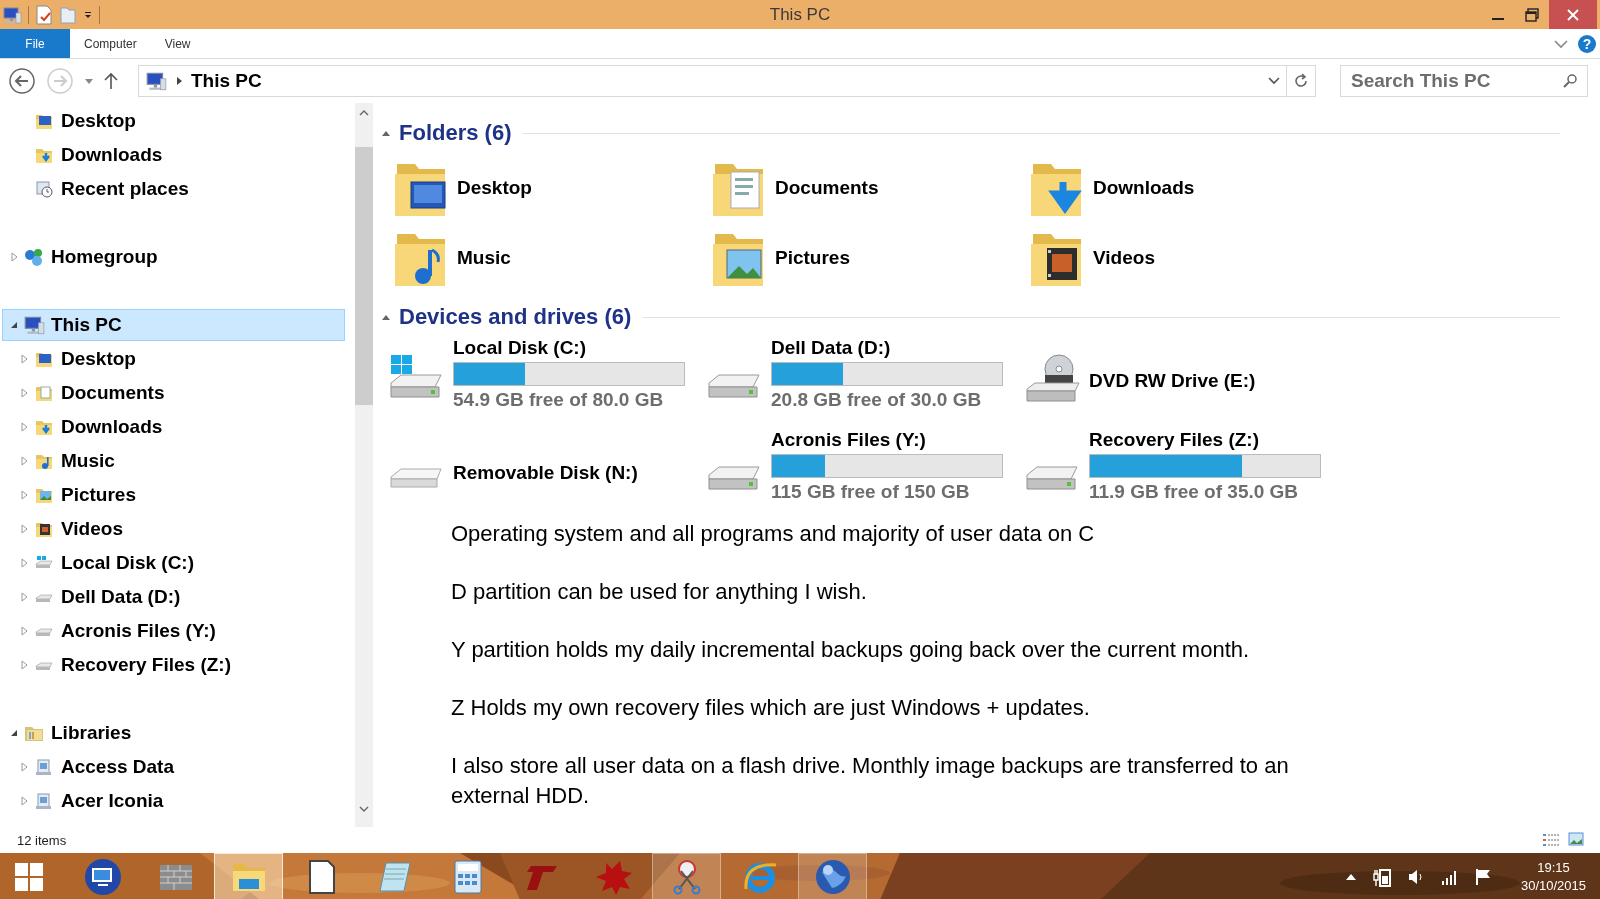 The width and height of the screenshot is (1600, 899). I want to click on address-field: This PC, so click(727, 81).